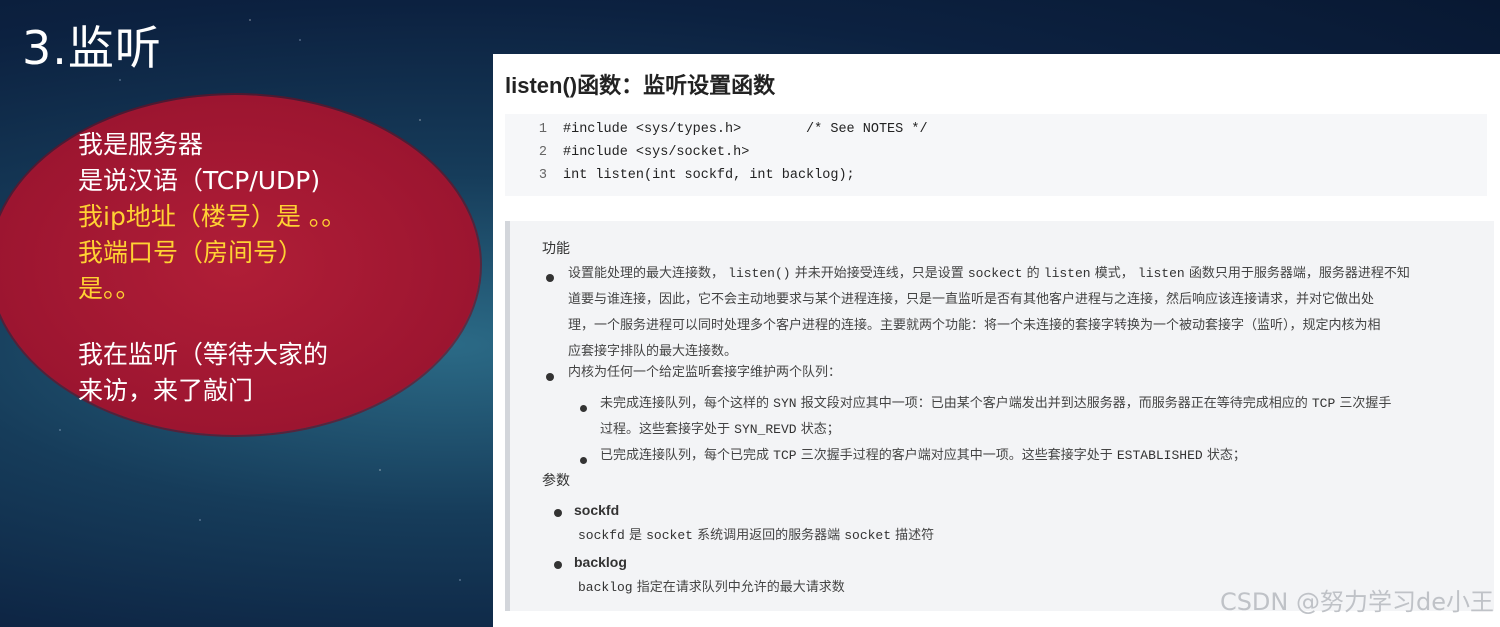 Image resolution: width=1500 pixels, height=627 pixels. What do you see at coordinates (745, 129) in the screenshot?
I see `code-text: #include <sys/types.h> /* See NOTES */` at bounding box center [745, 129].